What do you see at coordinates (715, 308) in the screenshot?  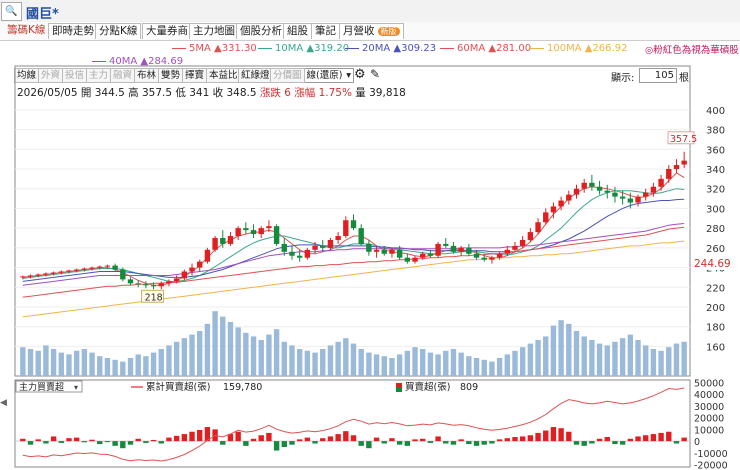 I see `y-tick-label: 200` at bounding box center [715, 308].